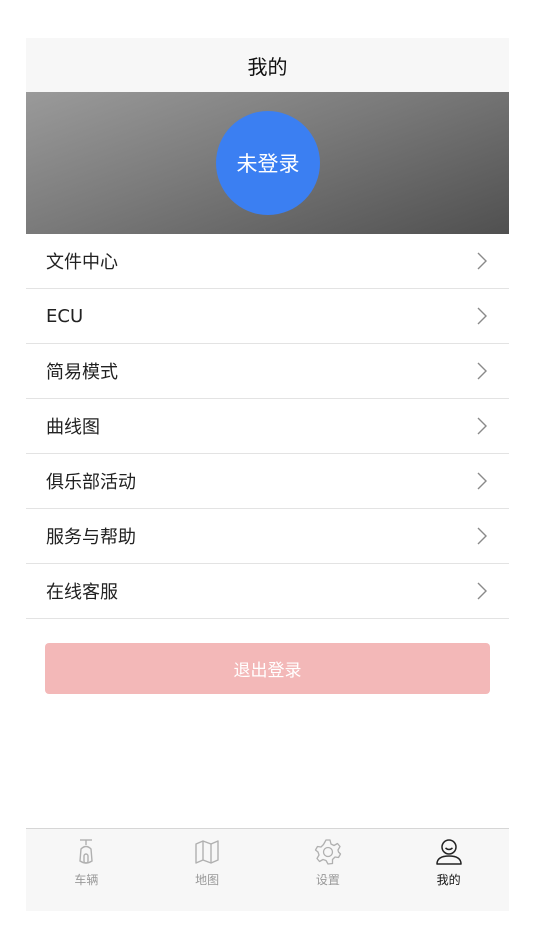 The image size is (534, 950). Describe the element at coordinates (86, 870) in the screenshot. I see `tab-vehicle: 车辆` at that location.